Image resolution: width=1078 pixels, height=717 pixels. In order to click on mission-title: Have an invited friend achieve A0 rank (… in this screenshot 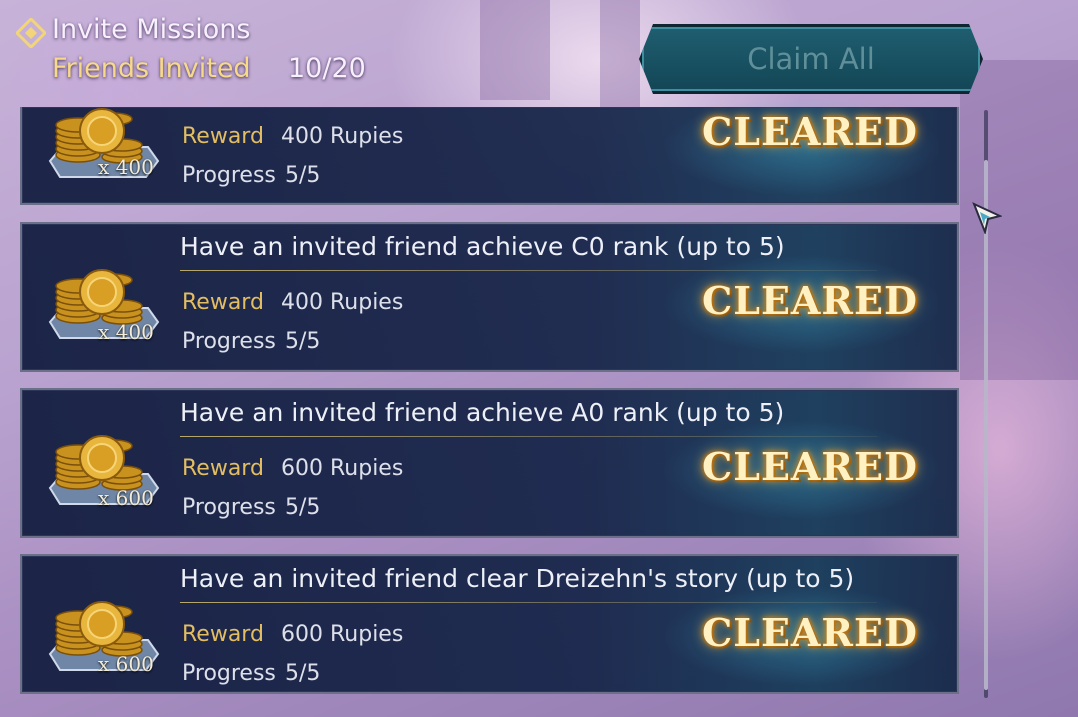, I will do `click(482, 412)`.